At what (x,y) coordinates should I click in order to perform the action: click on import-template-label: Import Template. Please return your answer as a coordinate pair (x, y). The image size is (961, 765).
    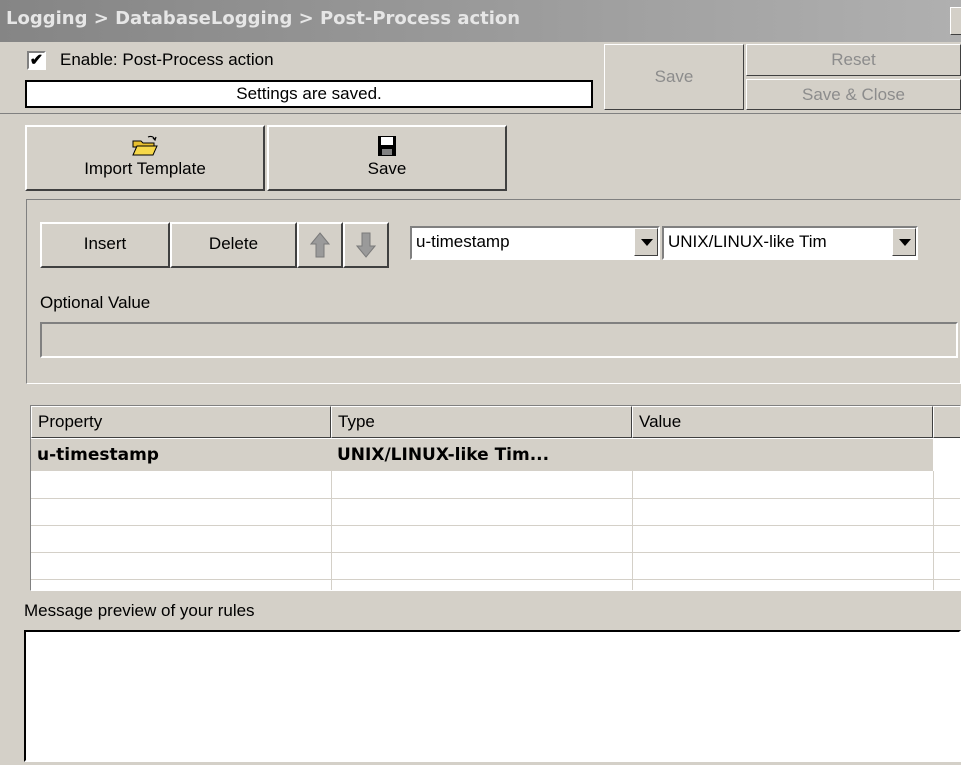
    Looking at the image, I should click on (145, 168).